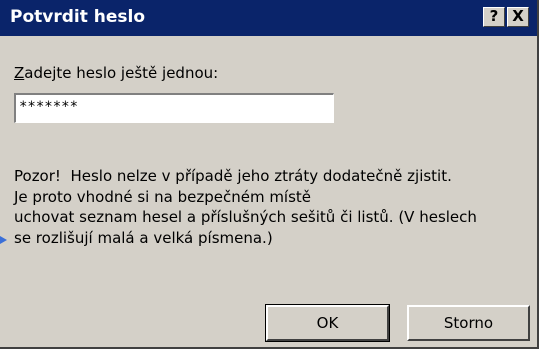 This screenshot has width=539, height=349. I want to click on cancel-button: Storno, so click(468, 323).